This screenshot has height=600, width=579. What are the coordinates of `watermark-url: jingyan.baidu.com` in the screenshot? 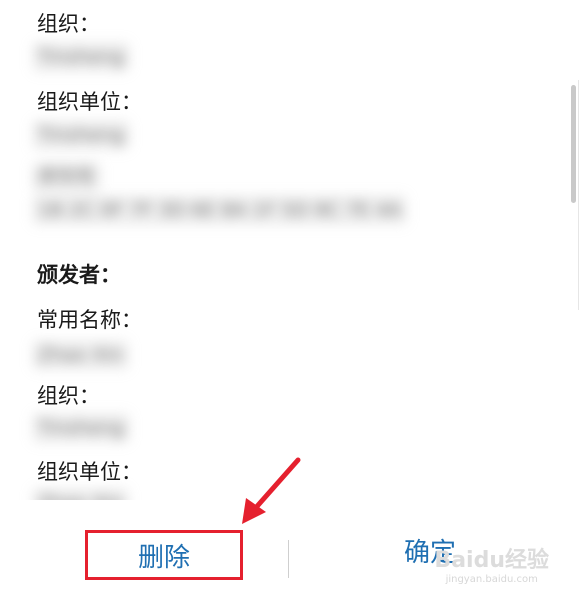 It's located at (491, 579).